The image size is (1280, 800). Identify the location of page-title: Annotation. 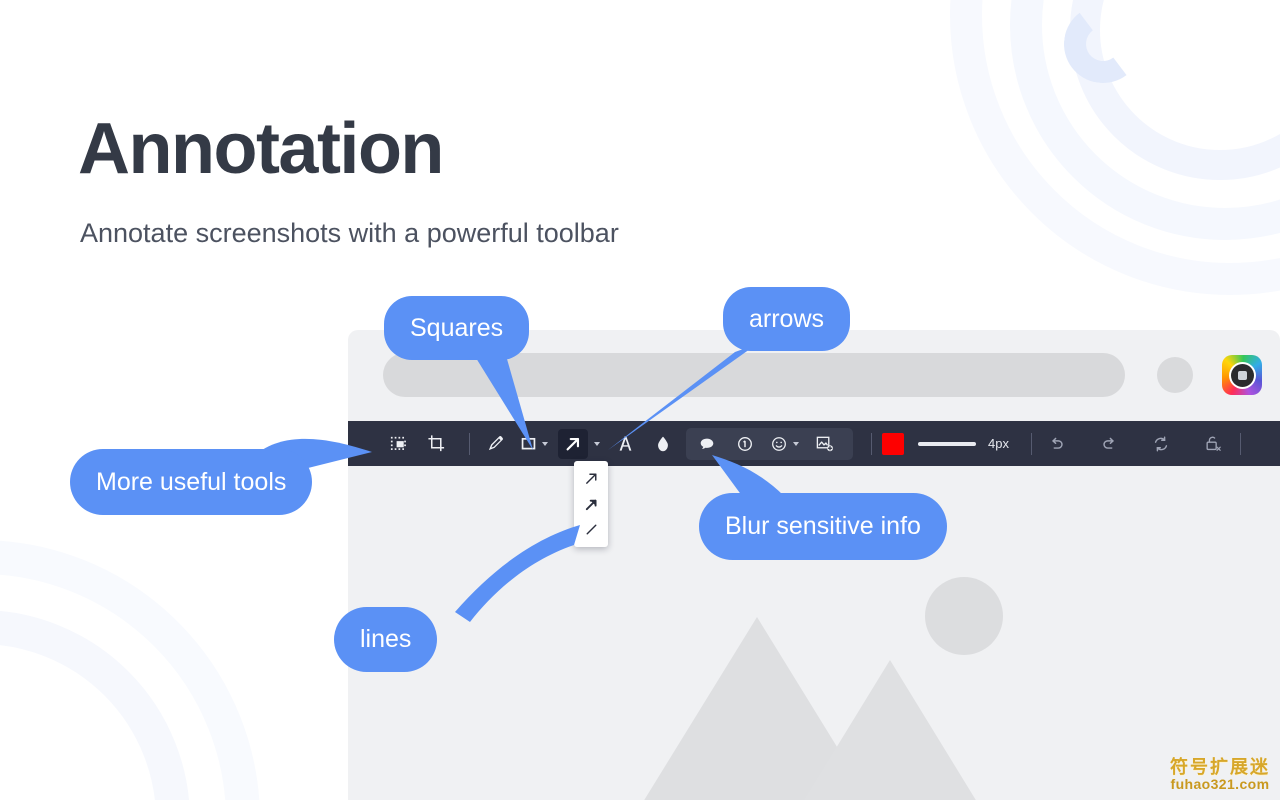
(261, 149).